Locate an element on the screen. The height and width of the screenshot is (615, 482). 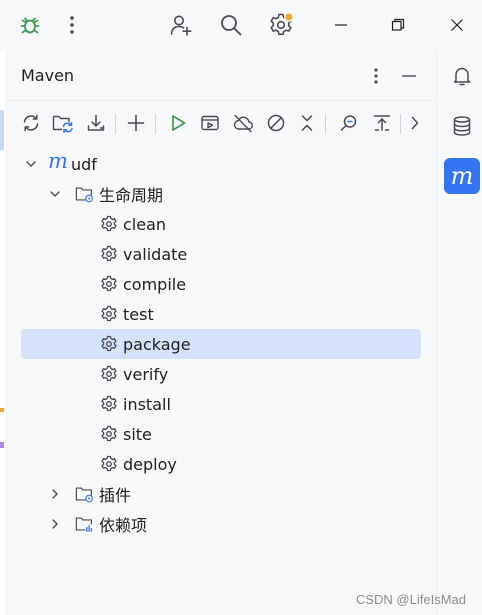
download-icon is located at coordinates (96, 123).